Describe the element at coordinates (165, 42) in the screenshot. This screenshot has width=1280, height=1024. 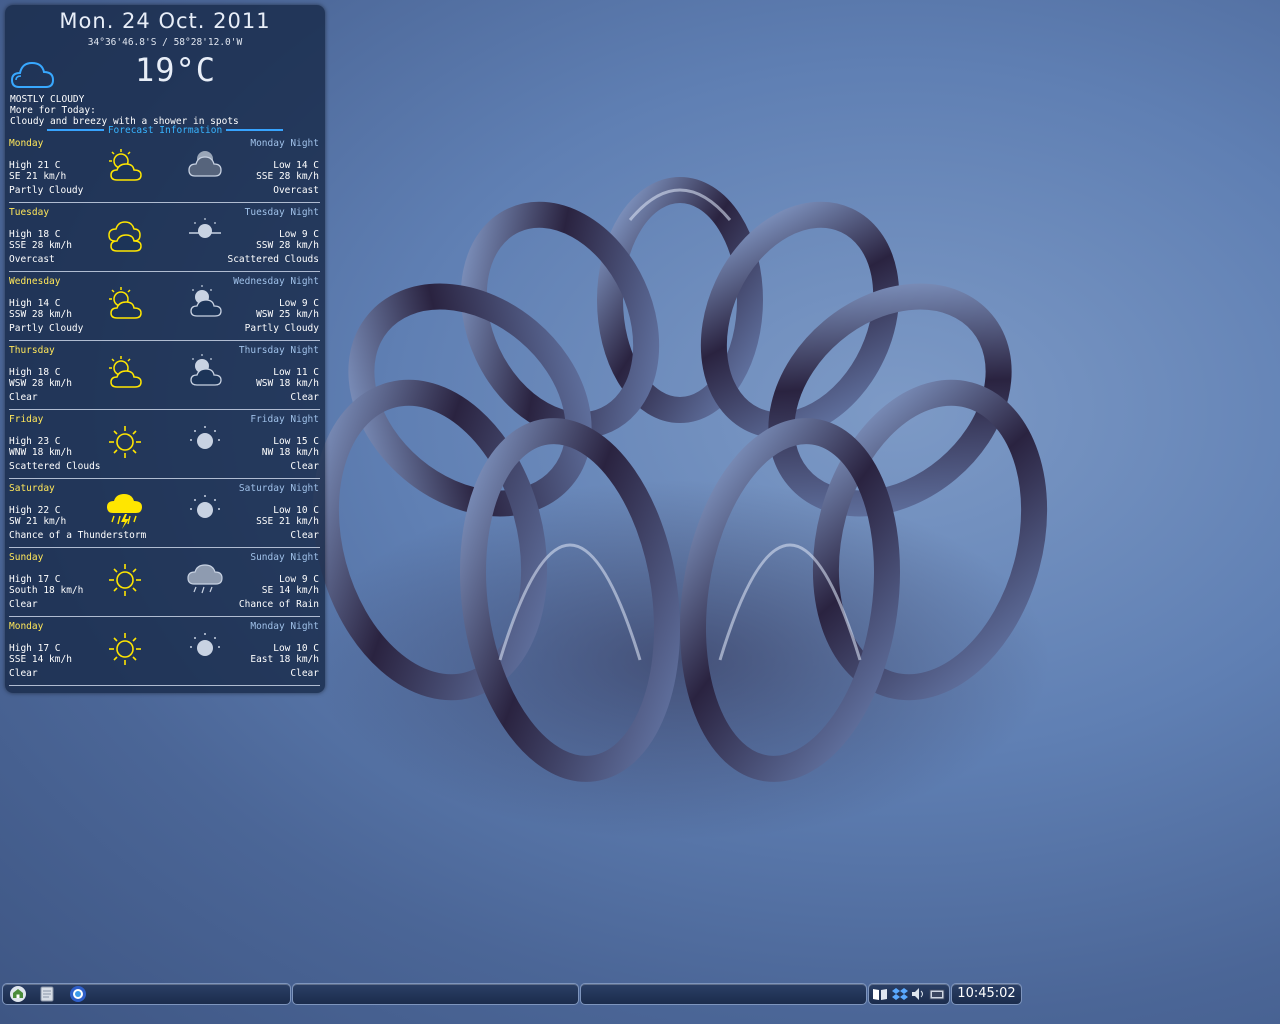
I see `coordinates: 34°36'46.8'S / 58°28'12.0'W` at that location.